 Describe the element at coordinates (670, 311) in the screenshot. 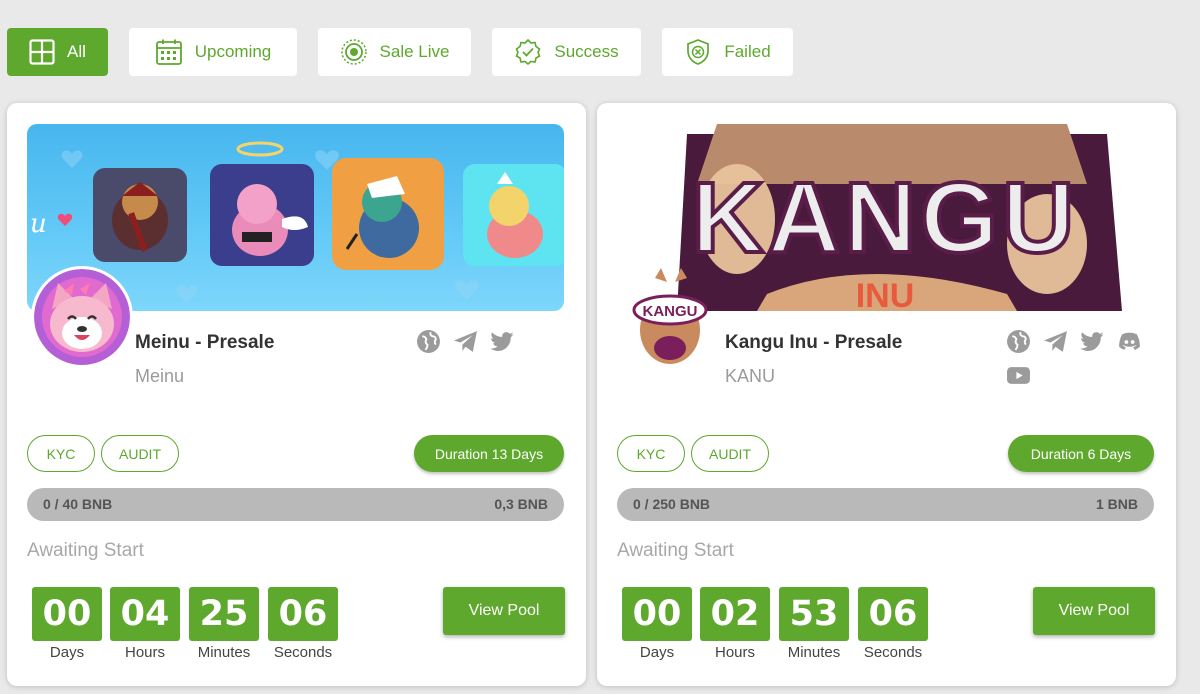

I see `logo-text: KANGU` at that location.